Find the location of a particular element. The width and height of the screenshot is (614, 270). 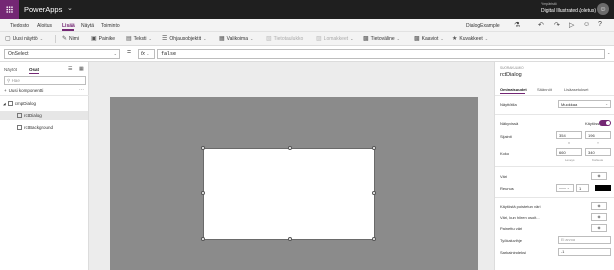

grid-view-icon: ▦ is located at coordinates (81, 69).